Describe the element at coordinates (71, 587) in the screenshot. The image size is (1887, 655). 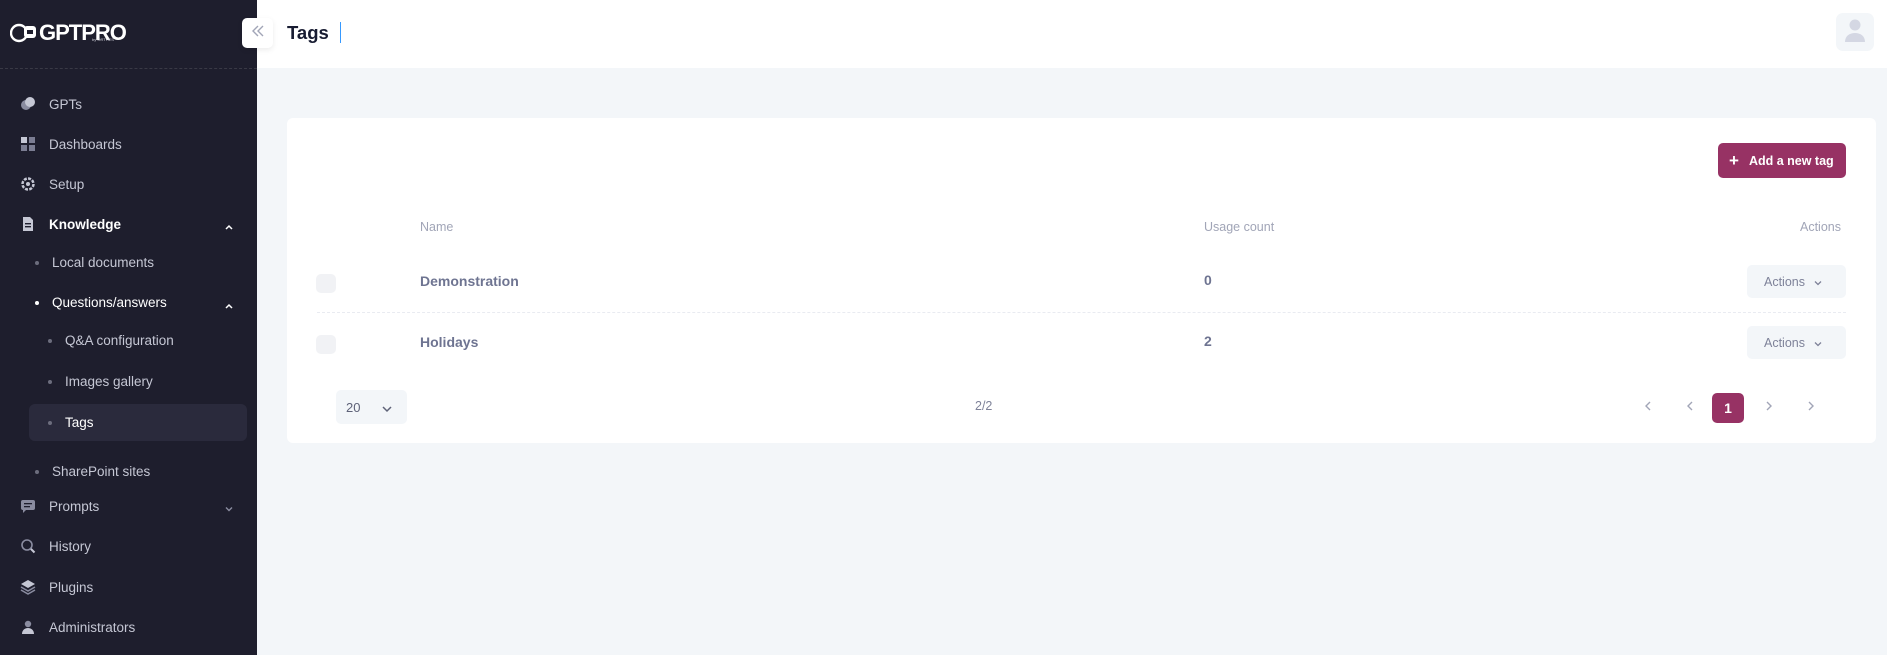
I see `sidebar-item-label: Plugins` at that location.